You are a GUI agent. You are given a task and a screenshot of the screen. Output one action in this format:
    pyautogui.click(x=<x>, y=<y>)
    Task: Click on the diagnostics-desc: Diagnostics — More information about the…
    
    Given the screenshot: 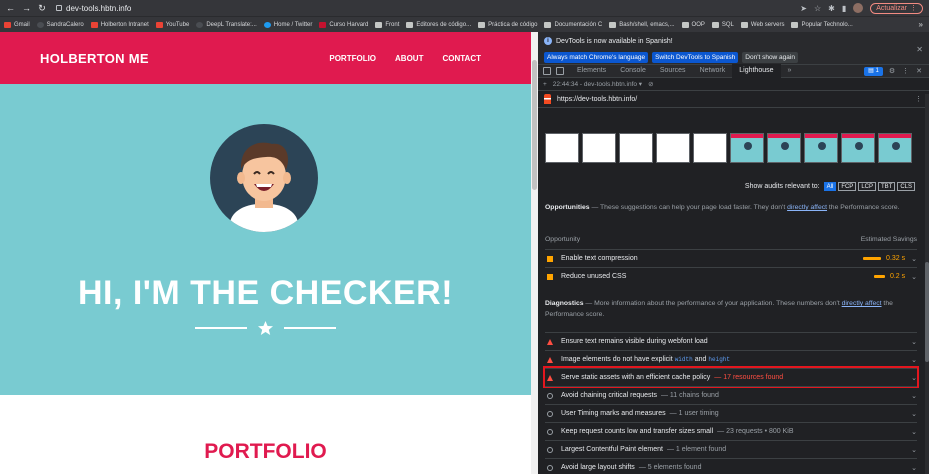 What is the action you would take?
    pyautogui.click(x=727, y=309)
    